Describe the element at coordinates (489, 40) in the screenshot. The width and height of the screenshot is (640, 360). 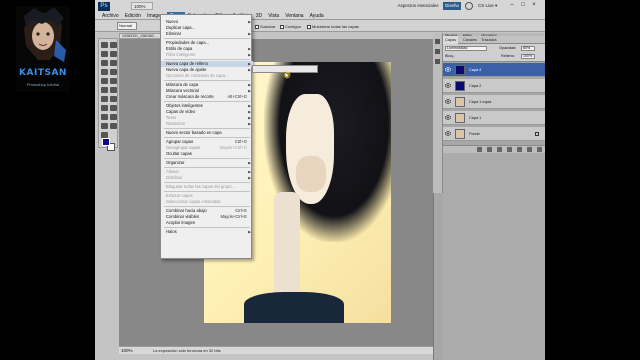
I see `tab-trazados: Trazados` at that location.